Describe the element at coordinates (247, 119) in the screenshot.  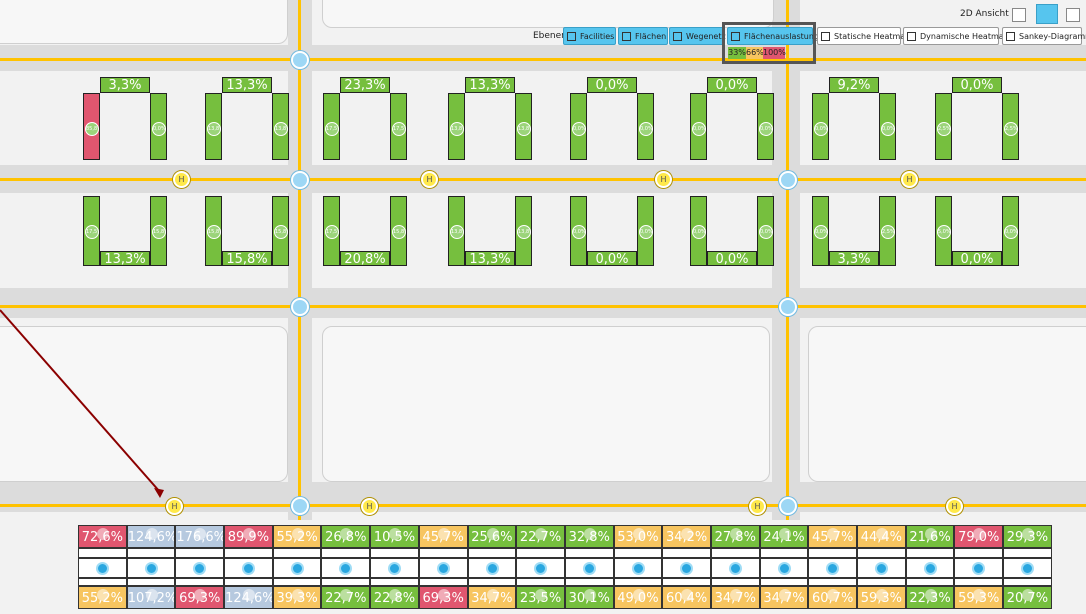
I see `area-top-2: 13,3% 13,8% 13,8%` at that location.